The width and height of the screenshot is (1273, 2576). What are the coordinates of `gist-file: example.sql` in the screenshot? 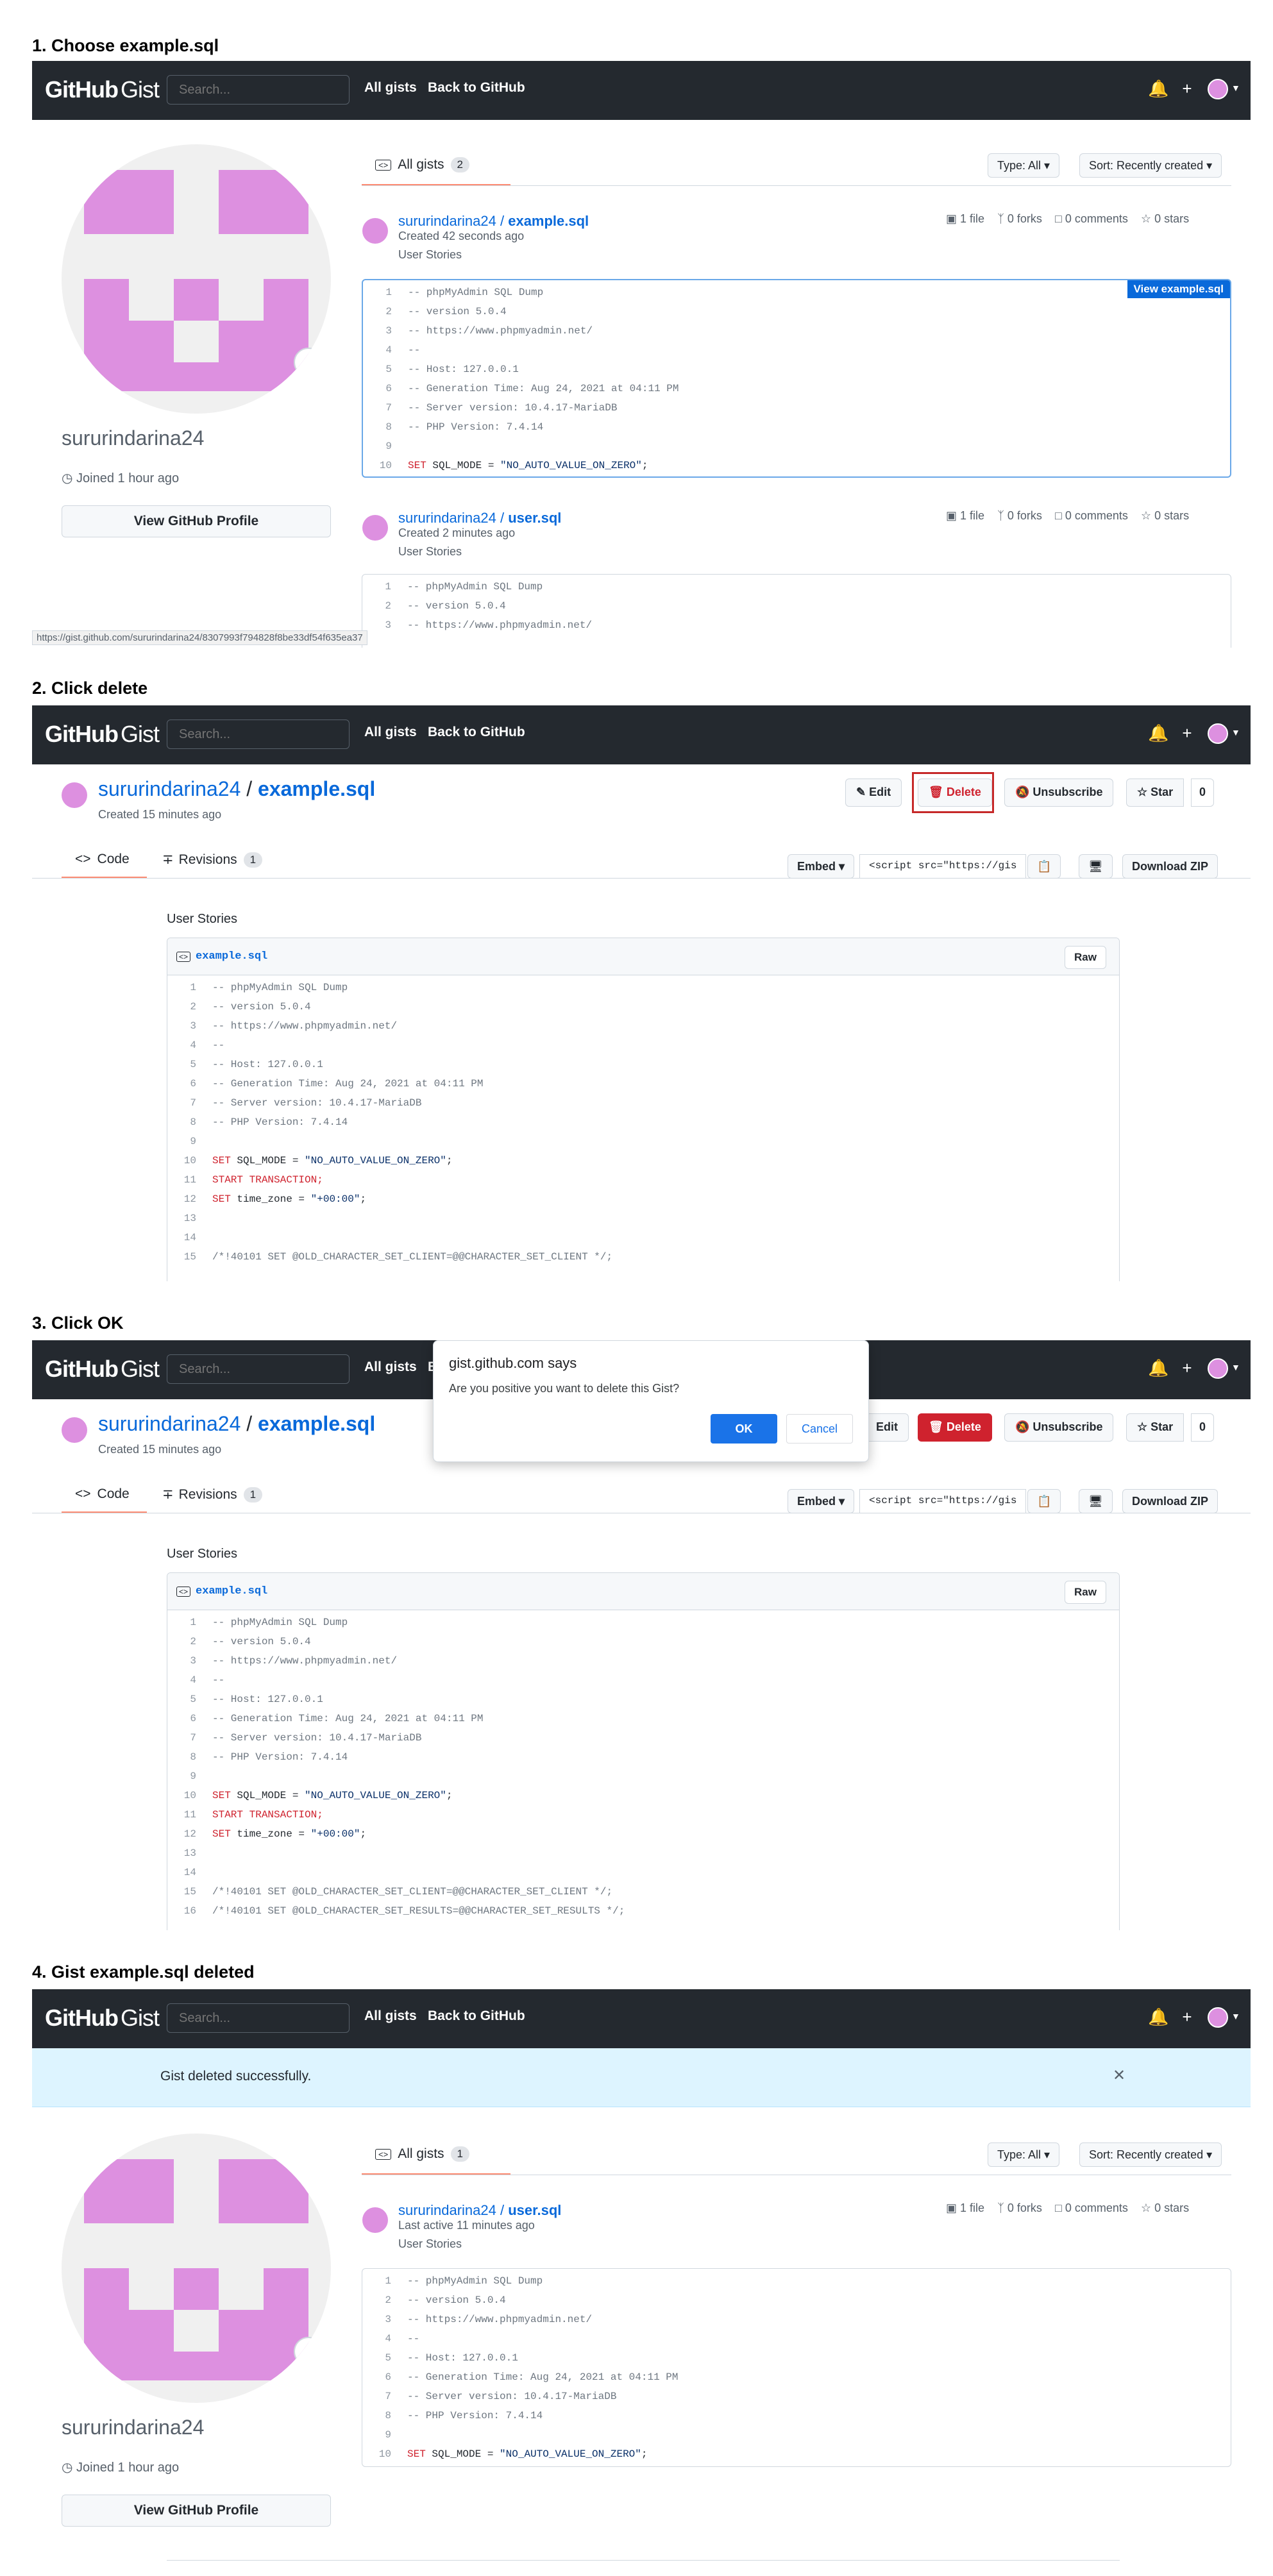 It's located at (548, 221).